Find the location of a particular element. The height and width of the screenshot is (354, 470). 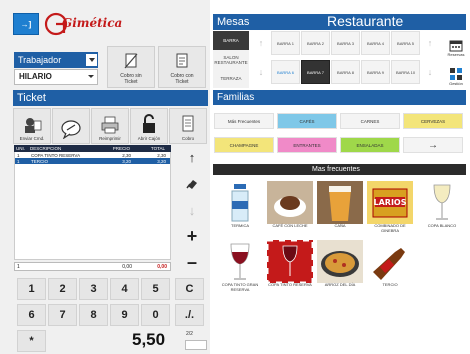

open-drawer-label: Abrir Cajón is located at coordinates (149, 138).